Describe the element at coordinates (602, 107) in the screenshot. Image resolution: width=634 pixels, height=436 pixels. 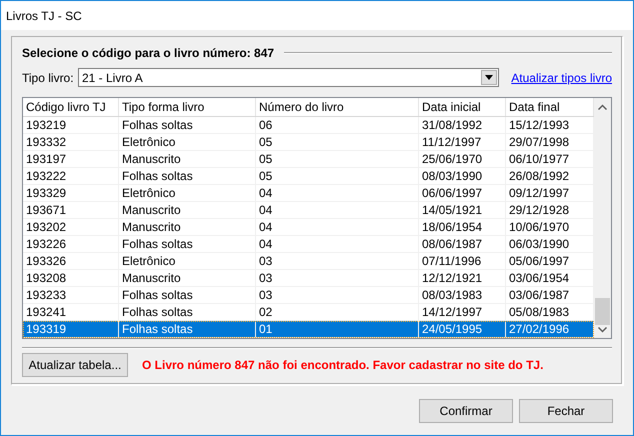
I see `scroll-up-icon` at that location.